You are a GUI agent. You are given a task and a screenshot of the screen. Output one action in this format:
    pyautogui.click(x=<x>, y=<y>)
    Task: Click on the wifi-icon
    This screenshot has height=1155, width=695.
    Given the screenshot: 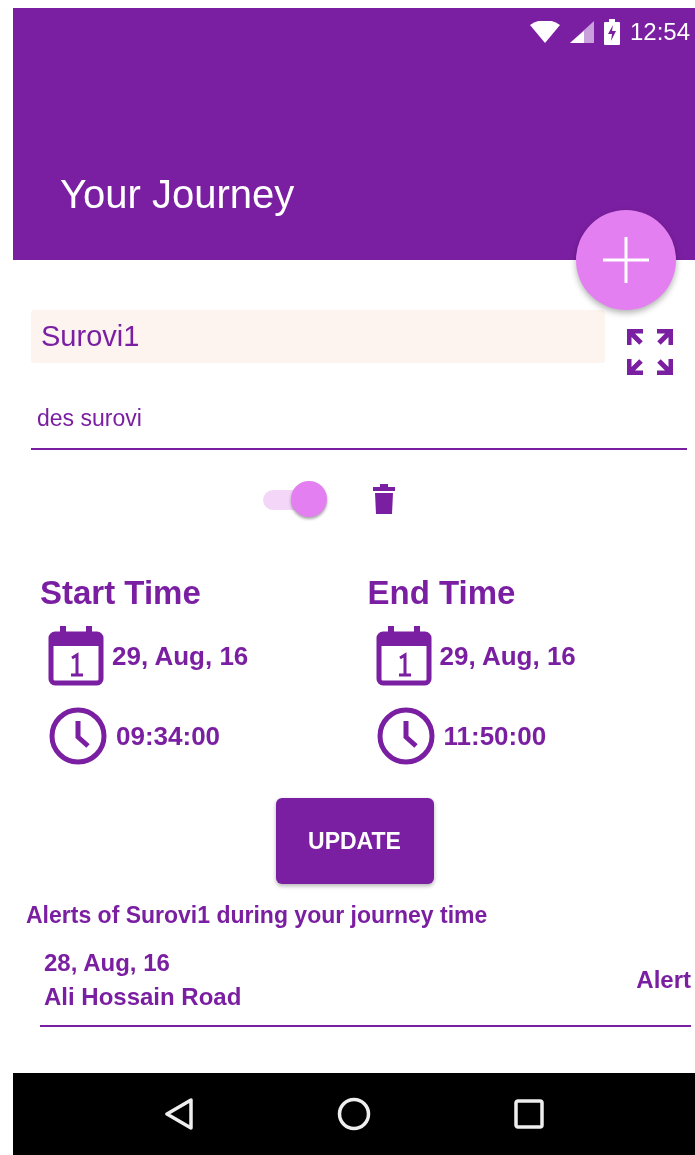 What is the action you would take?
    pyautogui.click(x=544, y=32)
    